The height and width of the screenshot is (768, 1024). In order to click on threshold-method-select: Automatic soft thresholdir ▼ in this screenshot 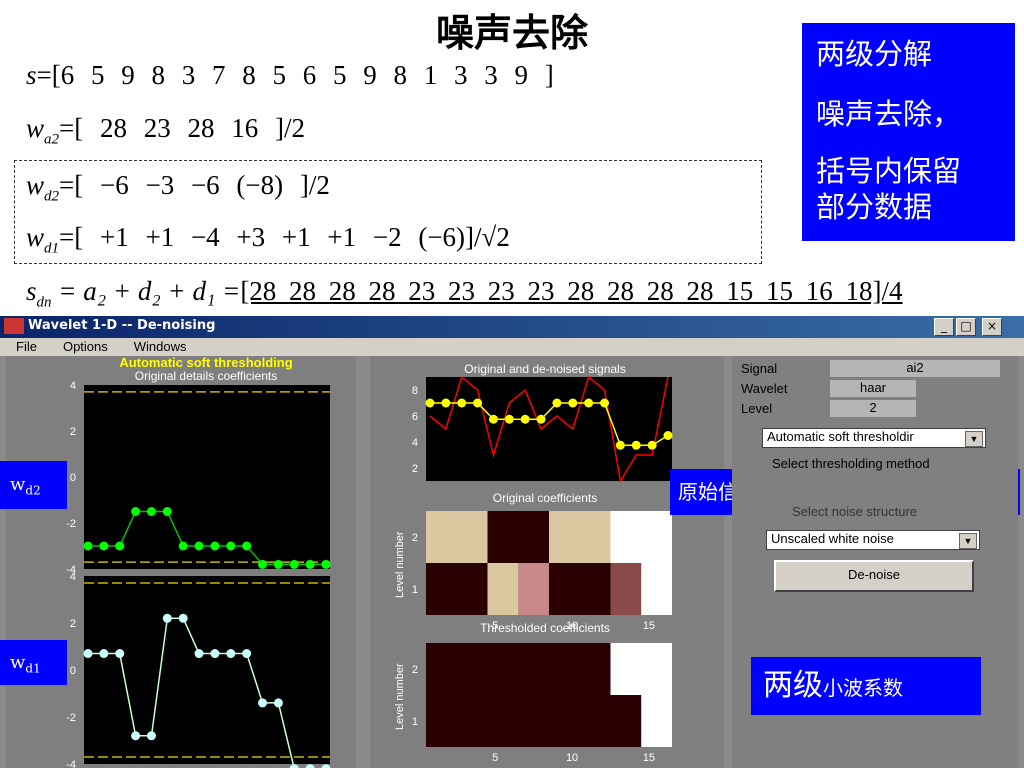, I will do `click(874, 438)`.